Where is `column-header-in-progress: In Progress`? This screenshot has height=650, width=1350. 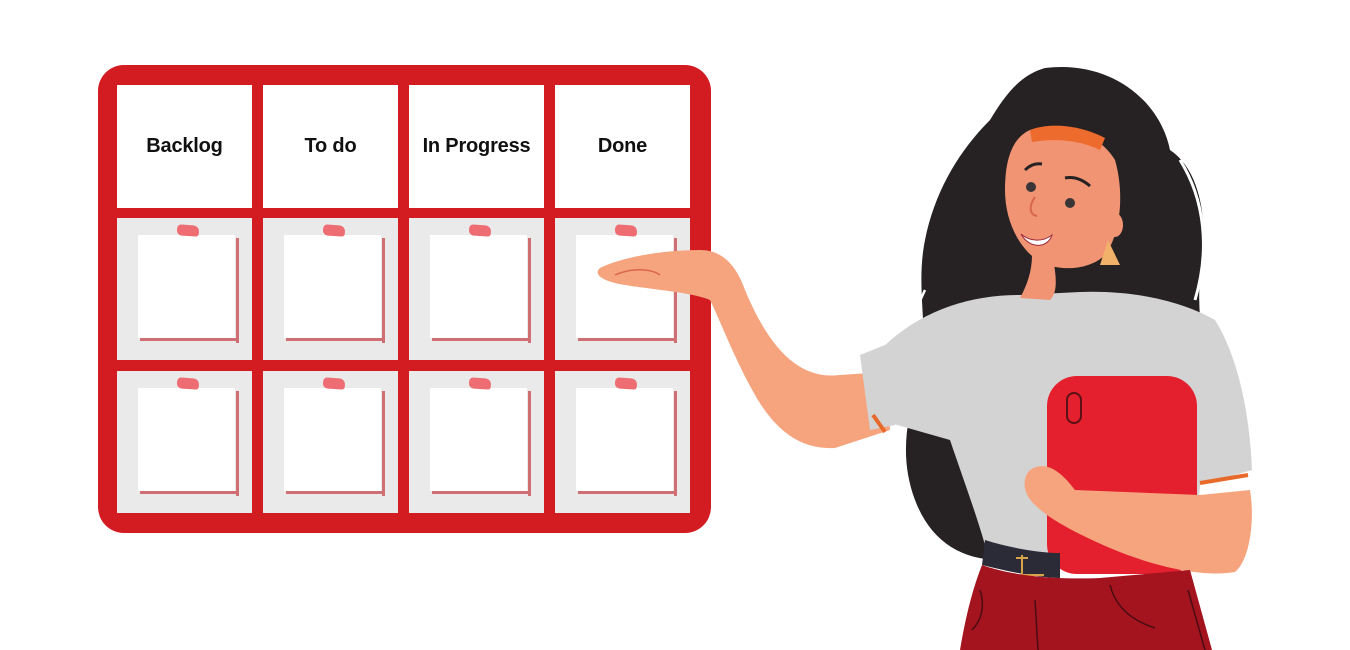 column-header-in-progress: In Progress is located at coordinates (476, 146).